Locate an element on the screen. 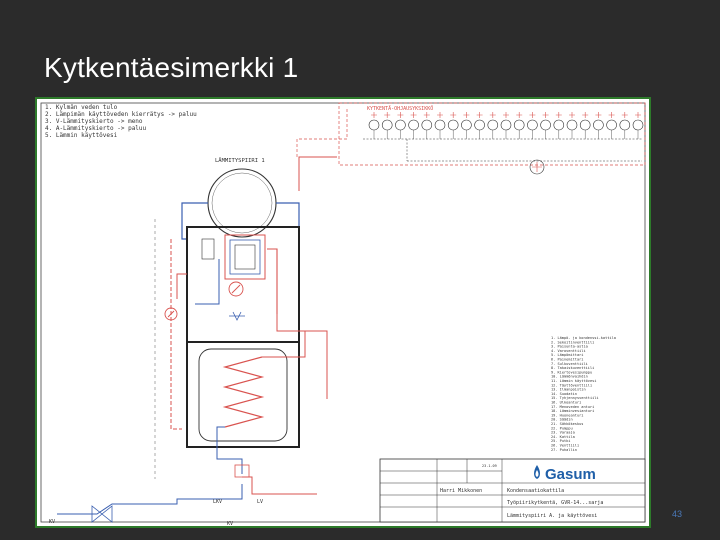  boiler-component is located at coordinates (208, 249).